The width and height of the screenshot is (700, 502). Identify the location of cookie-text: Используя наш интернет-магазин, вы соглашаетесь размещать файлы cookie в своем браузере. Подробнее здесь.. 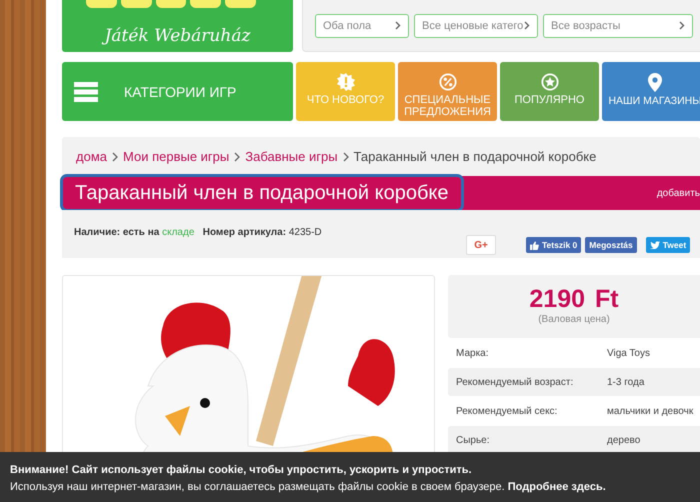
(308, 487).